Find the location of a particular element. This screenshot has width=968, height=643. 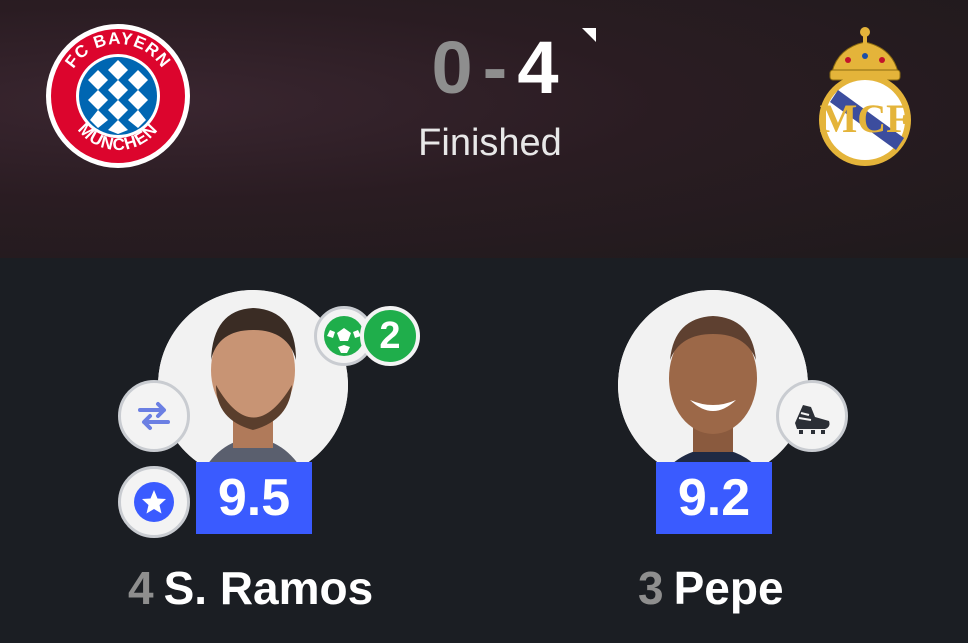

home-score: 0 is located at coordinates (452, 67).